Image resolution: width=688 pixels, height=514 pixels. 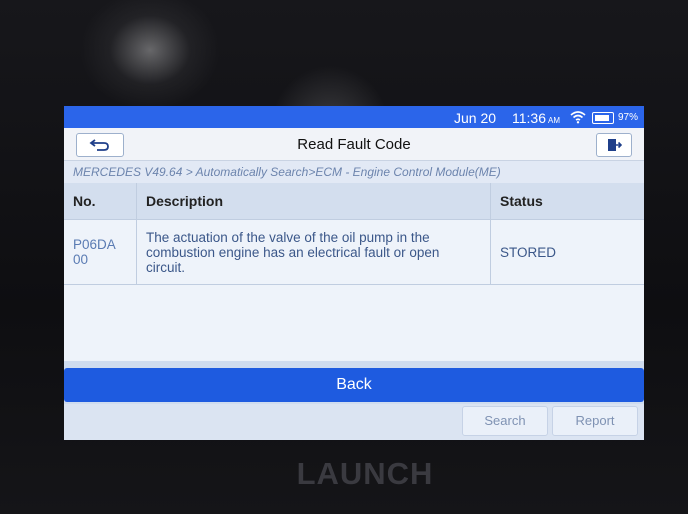 I want to click on device-brand-logo: LAUNCH, so click(x=365, y=473).